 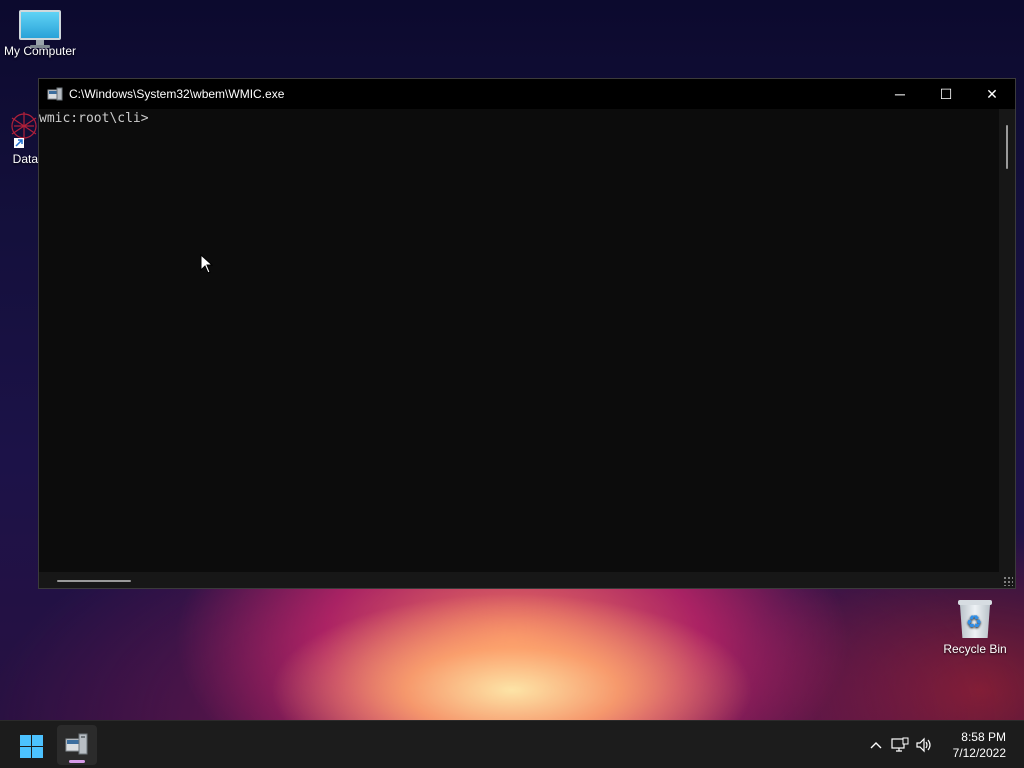 What do you see at coordinates (177, 94) in the screenshot?
I see `window-title: C:\Windows\System32\wbem\WMIC.exe` at bounding box center [177, 94].